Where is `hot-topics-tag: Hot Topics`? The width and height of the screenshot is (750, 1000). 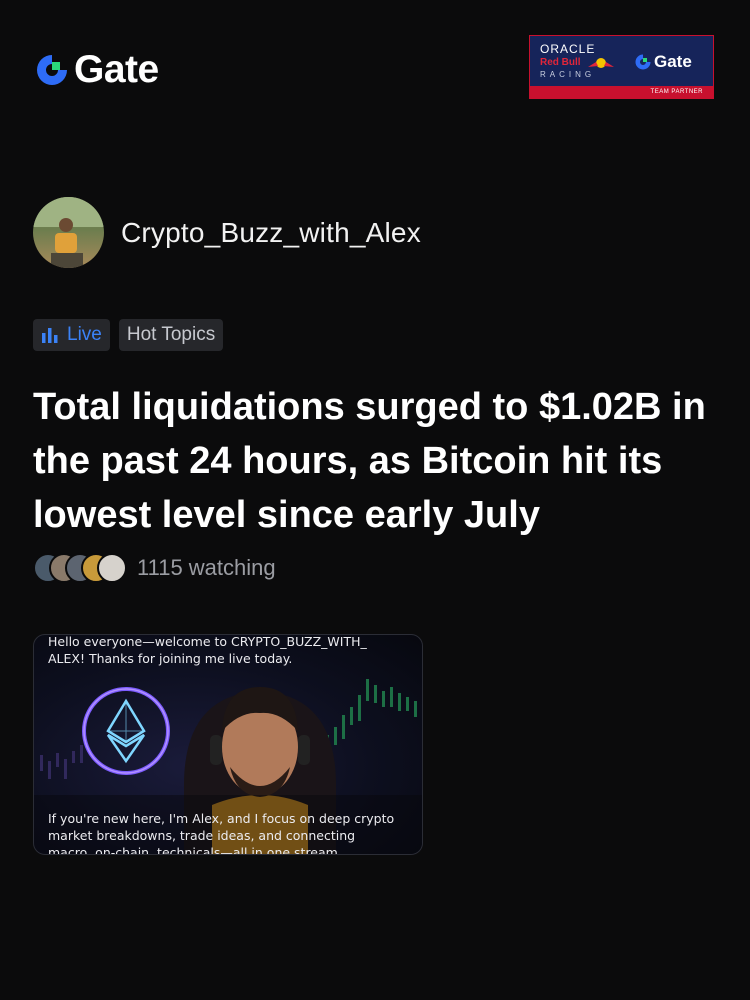
hot-topics-tag: Hot Topics is located at coordinates (171, 335).